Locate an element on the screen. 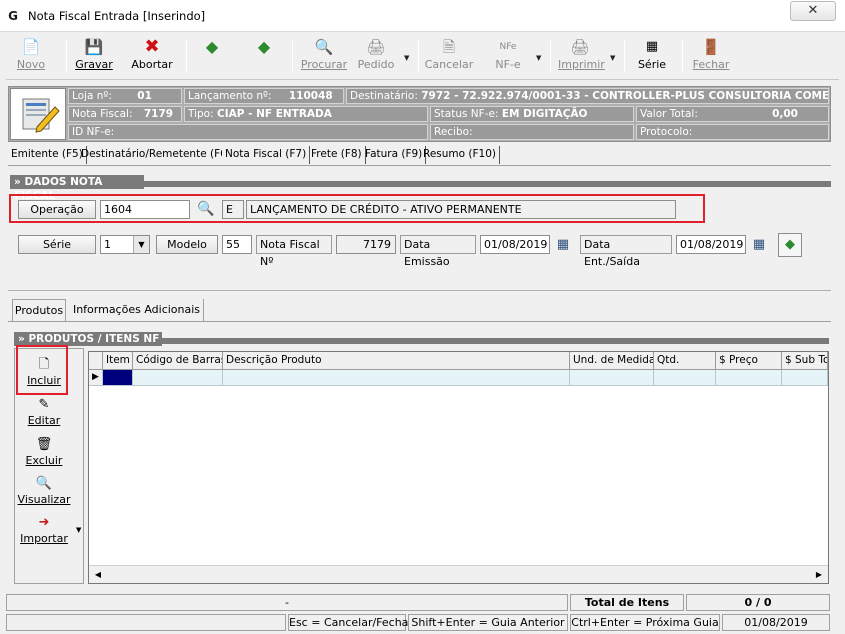 The height and width of the screenshot is (634, 845). scroll-left-icon: ◀ is located at coordinates (98, 574).